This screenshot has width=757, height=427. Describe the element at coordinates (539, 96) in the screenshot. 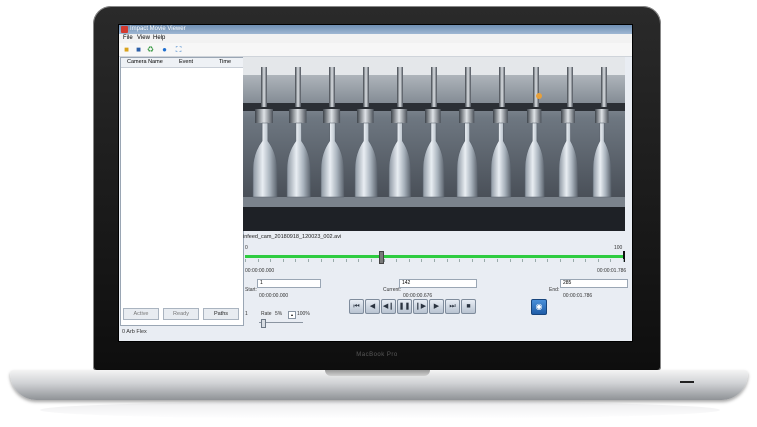

I see `indicator-light` at that location.